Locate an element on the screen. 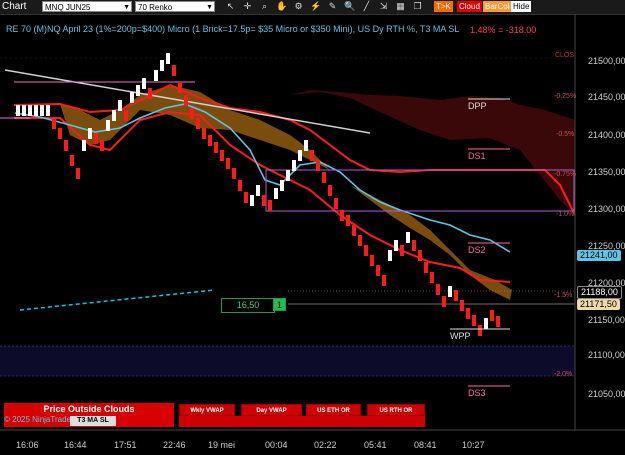  pnl-readout: 1.48% = -318.00 is located at coordinates (503, 30).